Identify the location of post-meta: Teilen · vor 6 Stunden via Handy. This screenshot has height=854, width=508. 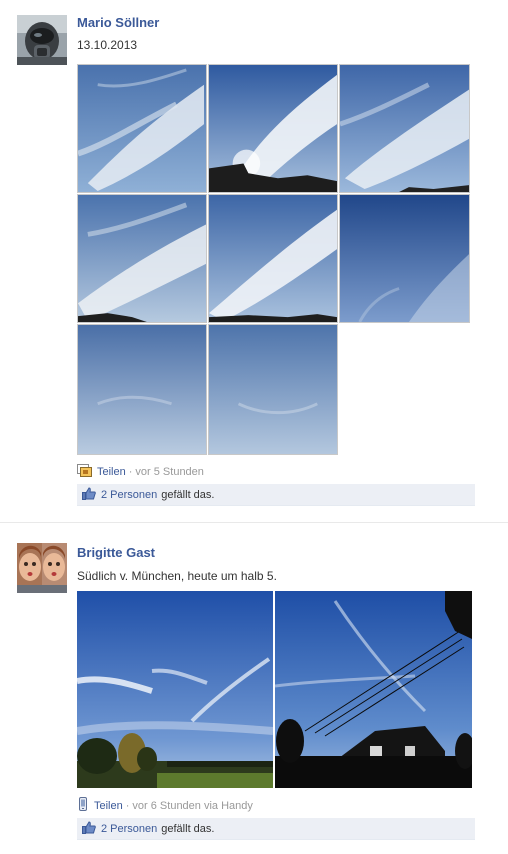
(165, 805).